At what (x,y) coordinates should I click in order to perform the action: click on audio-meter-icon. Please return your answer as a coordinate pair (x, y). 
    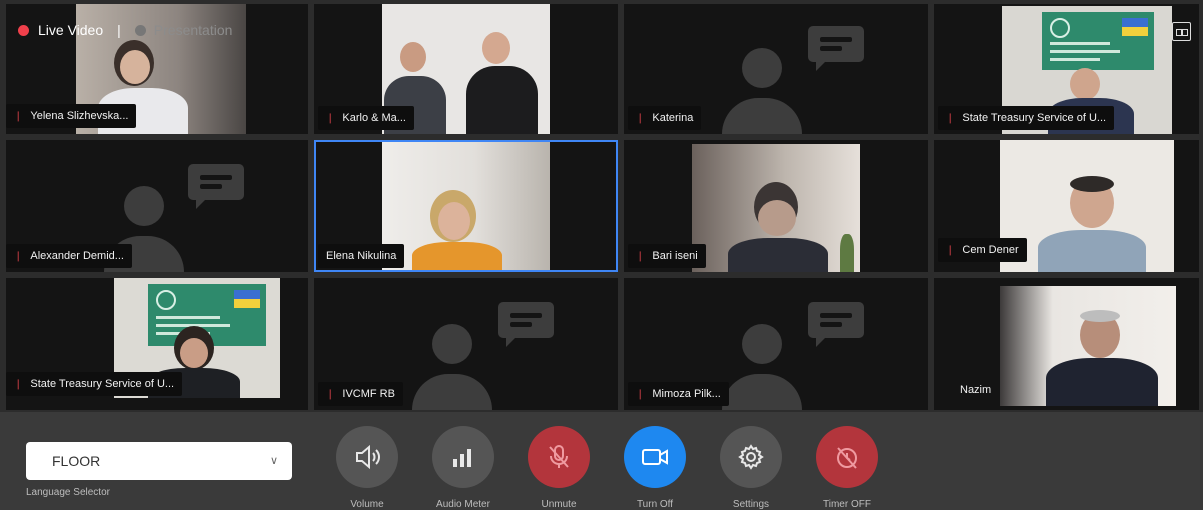
    Looking at the image, I should click on (463, 457).